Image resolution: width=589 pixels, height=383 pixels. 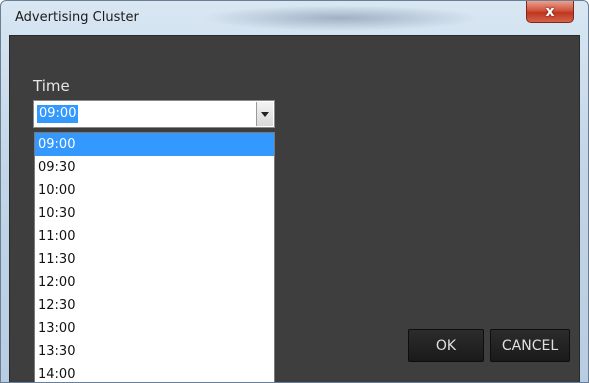 What do you see at coordinates (154, 328) in the screenshot?
I see `dropdown-option: 13:00` at bounding box center [154, 328].